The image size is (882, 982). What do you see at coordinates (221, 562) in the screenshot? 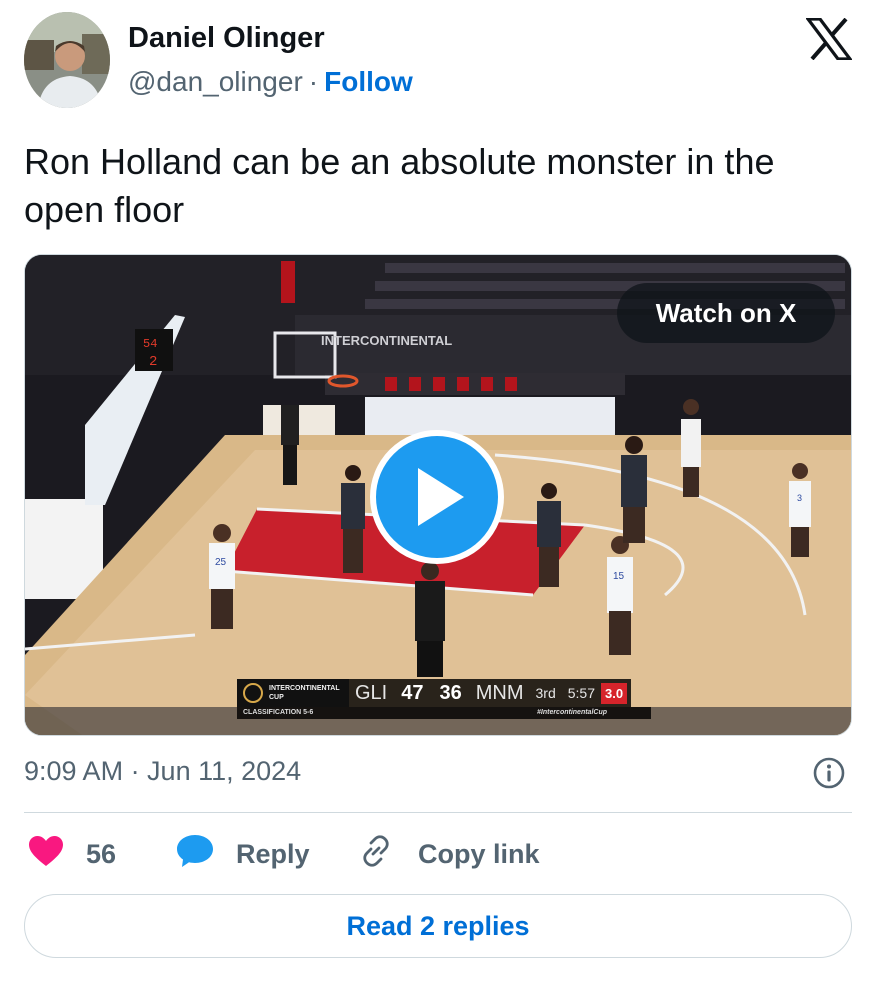
I see `jersey-number: 25` at bounding box center [221, 562].